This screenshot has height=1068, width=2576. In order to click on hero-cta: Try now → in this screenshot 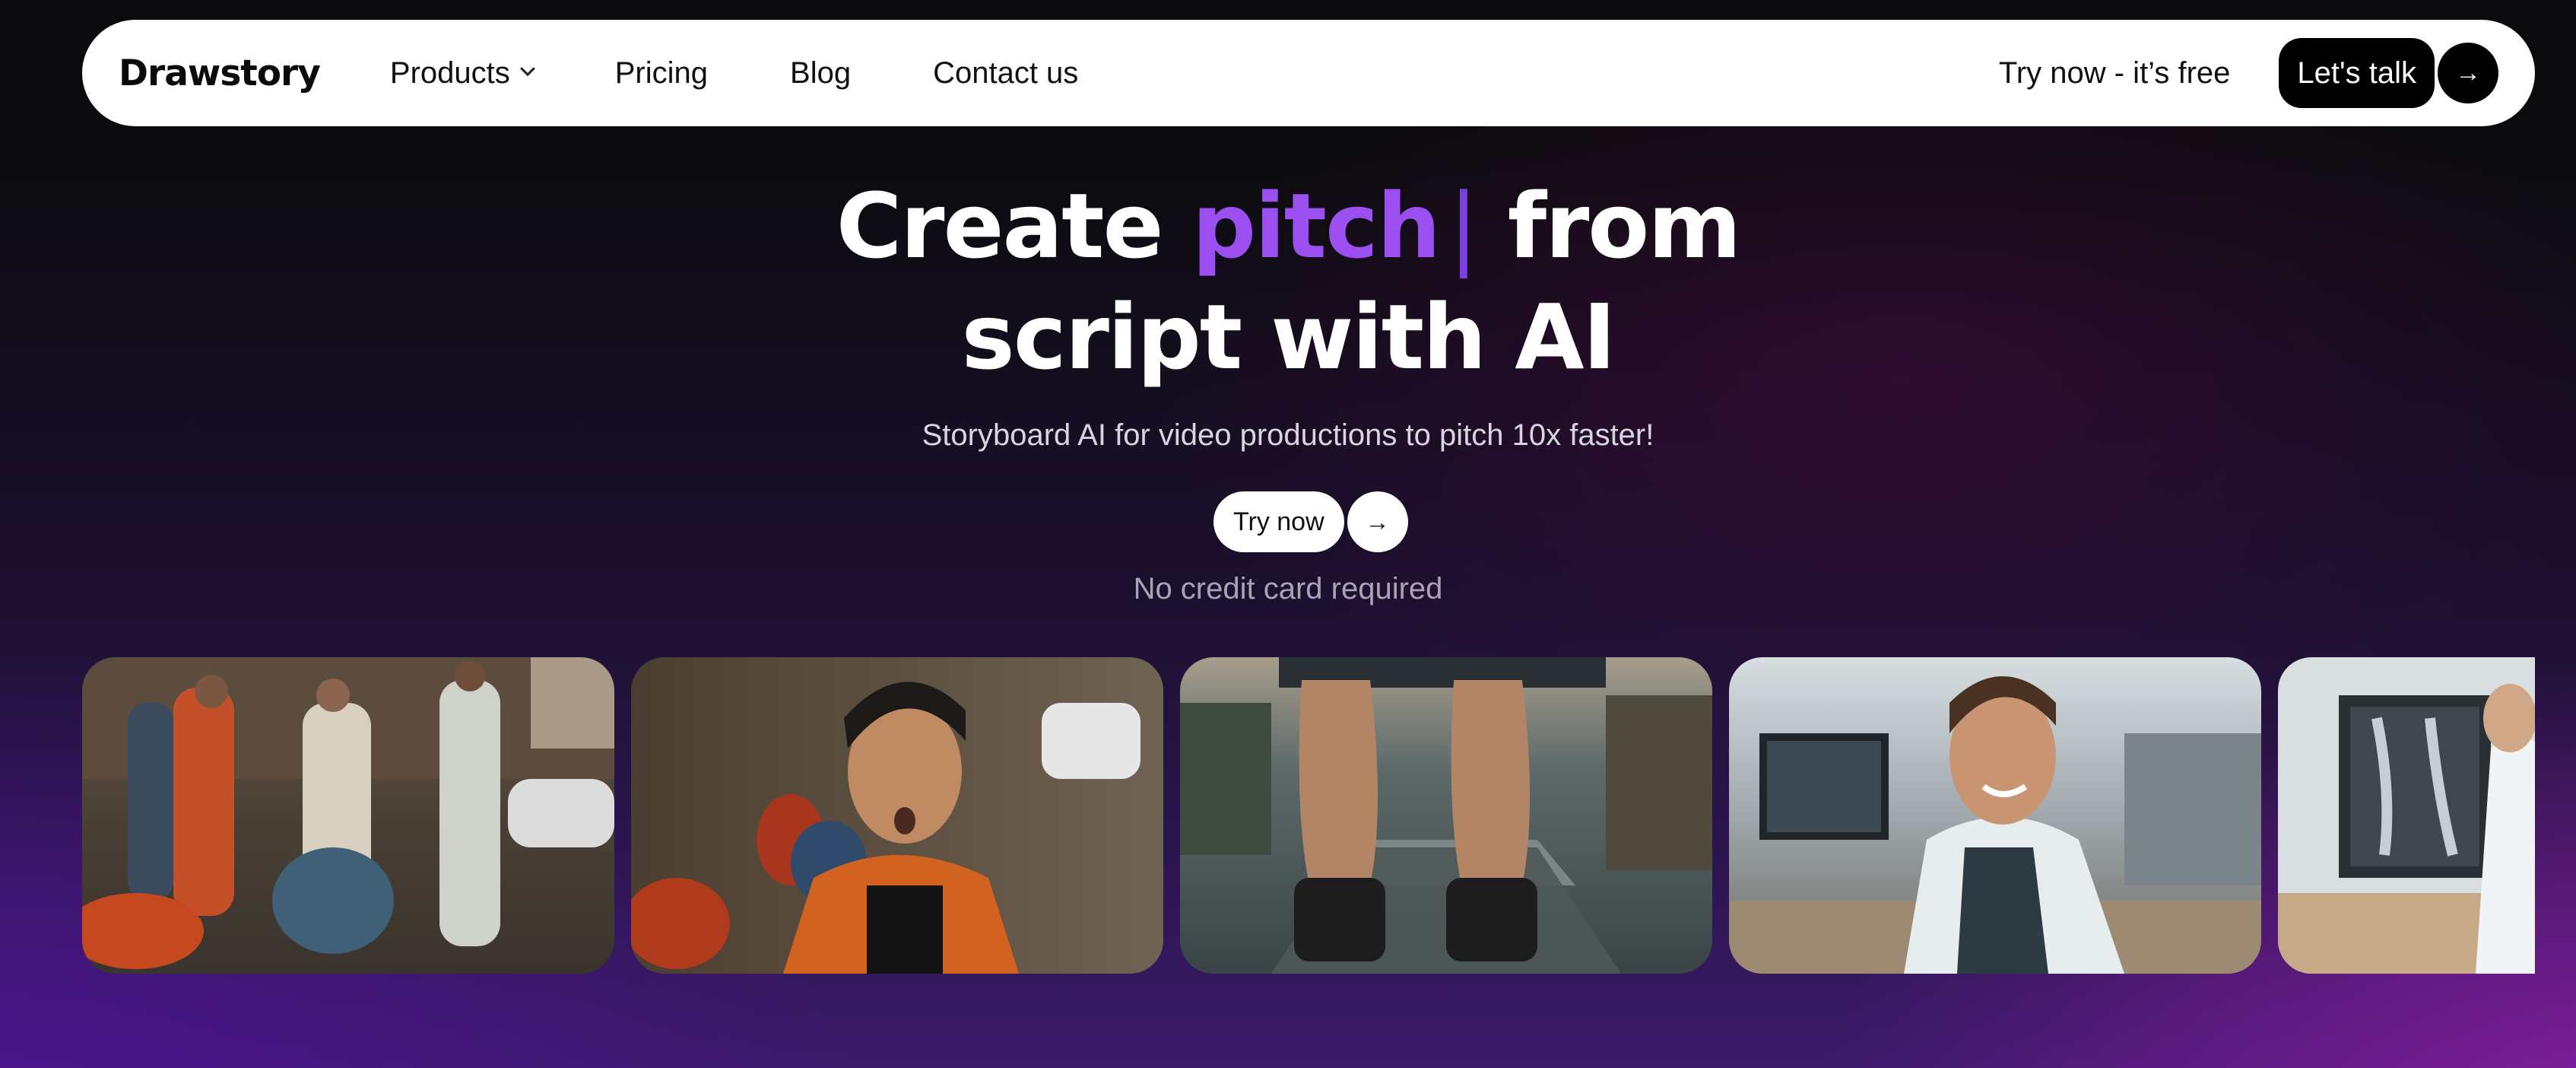, I will do `click(1311, 522)`.